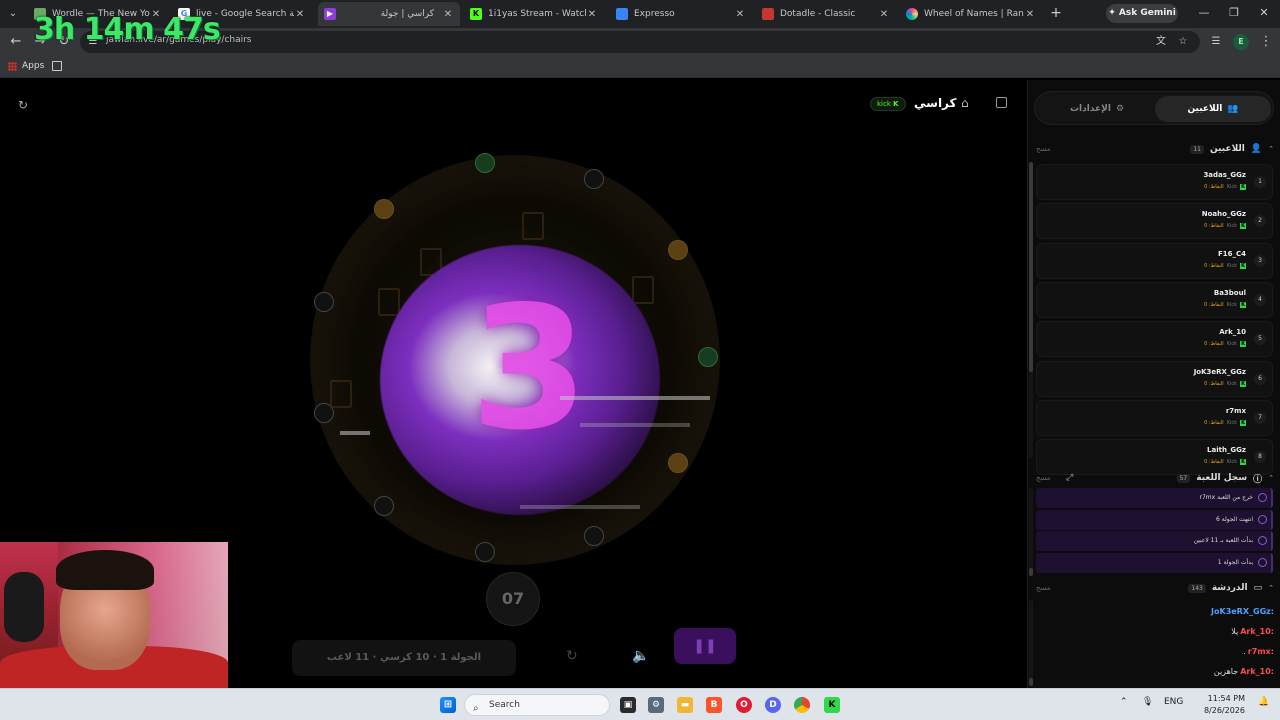  I want to click on settings-icon: ⚙, so click(656, 705).